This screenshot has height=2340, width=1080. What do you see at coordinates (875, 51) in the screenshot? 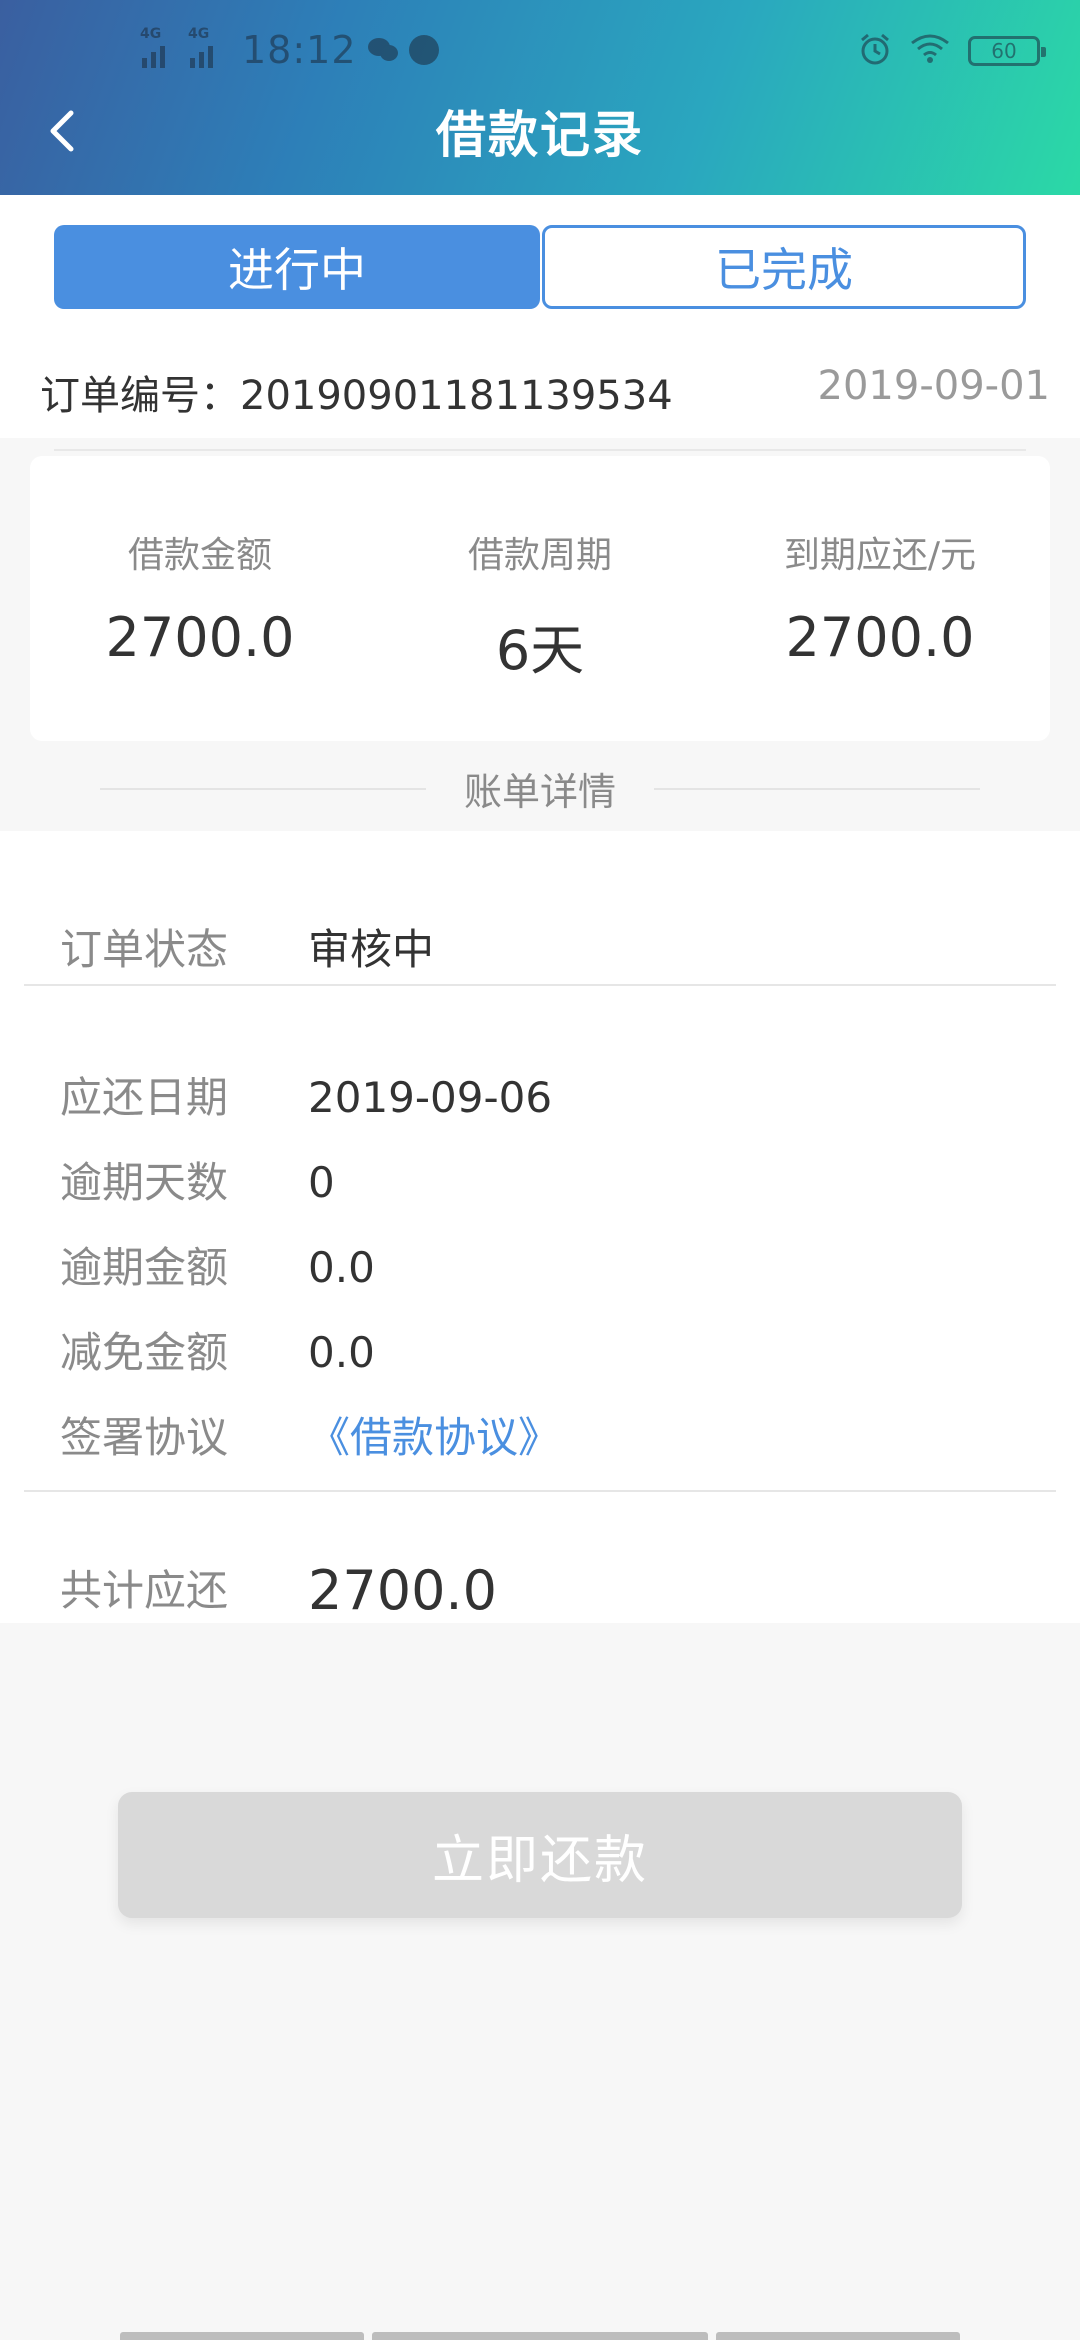
I see `alarm-icon` at bounding box center [875, 51].